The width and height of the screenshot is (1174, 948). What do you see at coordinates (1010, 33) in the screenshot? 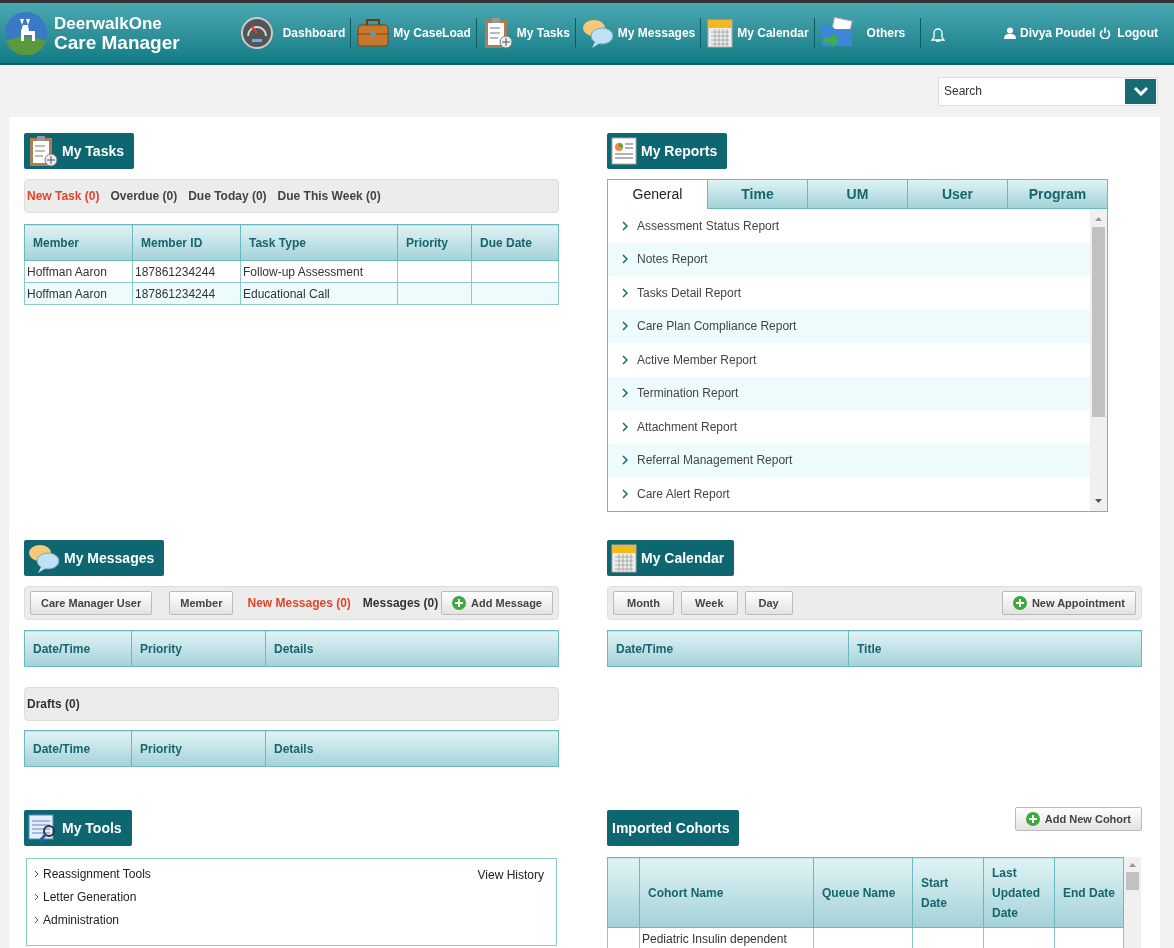
I see `user-icon` at bounding box center [1010, 33].